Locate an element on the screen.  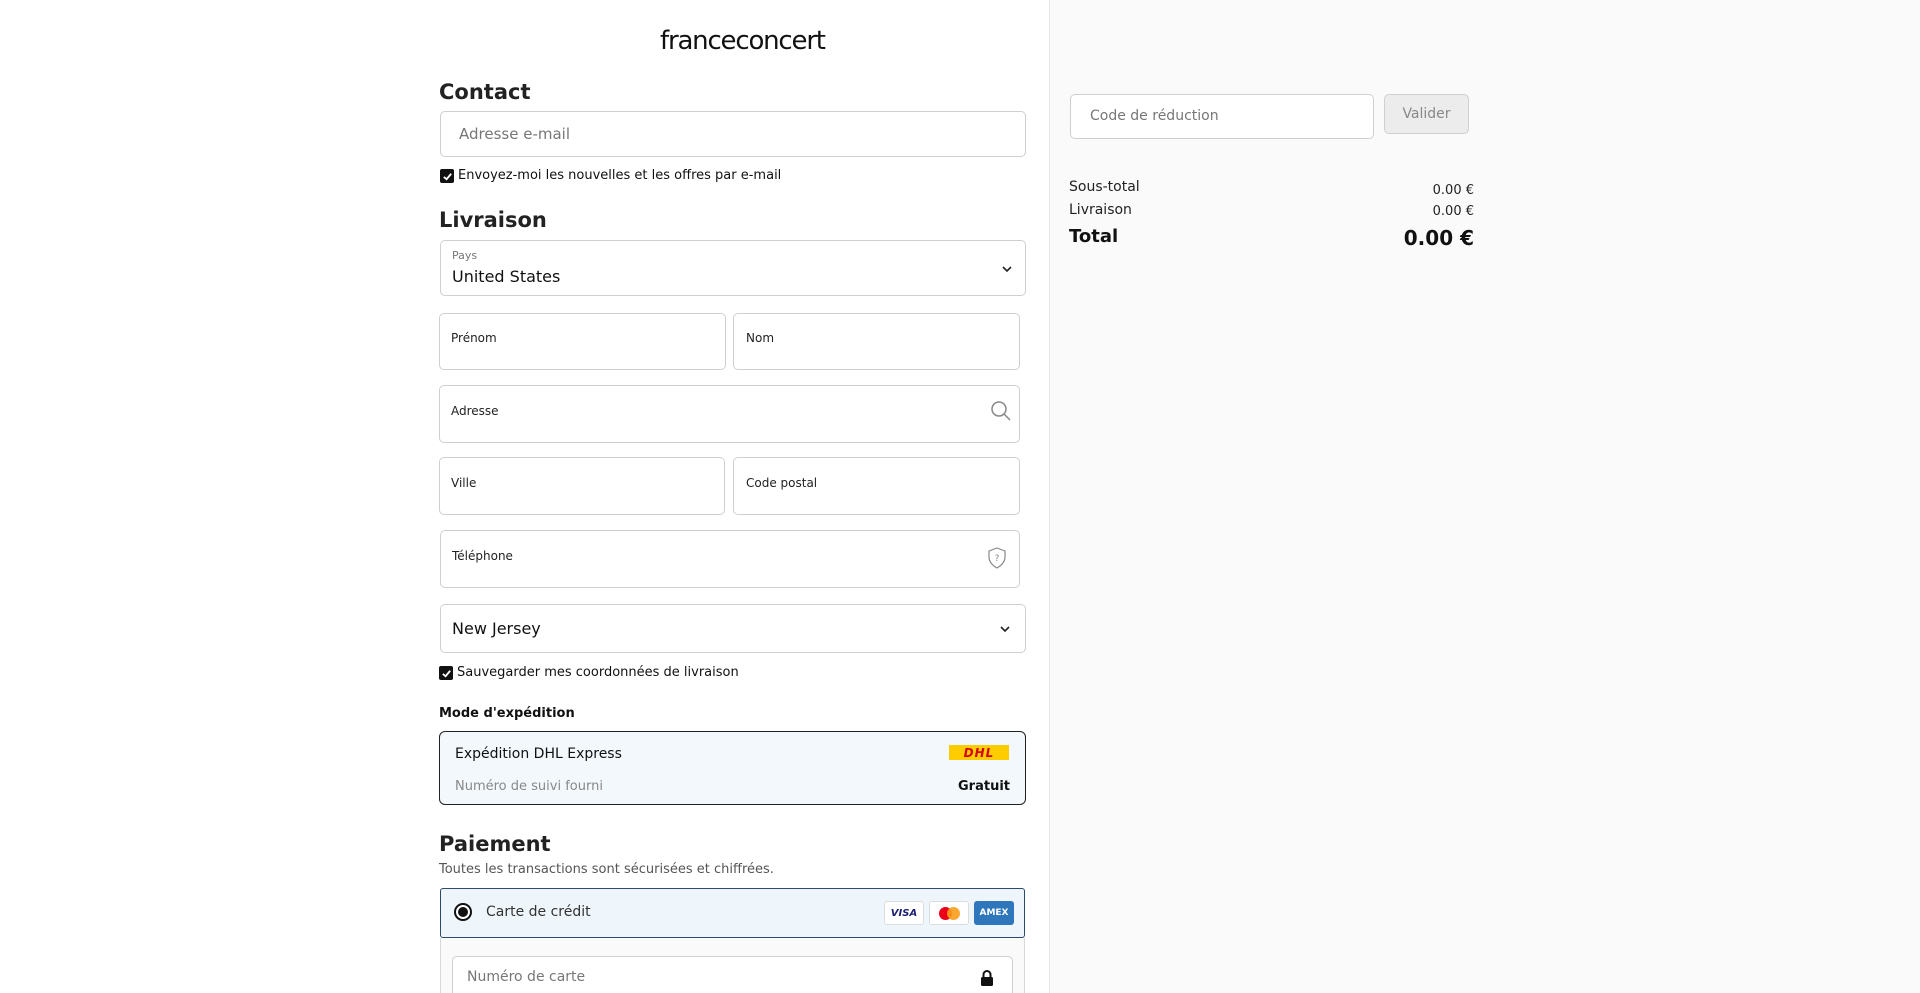
shipping-cost-value: 0.00 € is located at coordinates (1453, 211).